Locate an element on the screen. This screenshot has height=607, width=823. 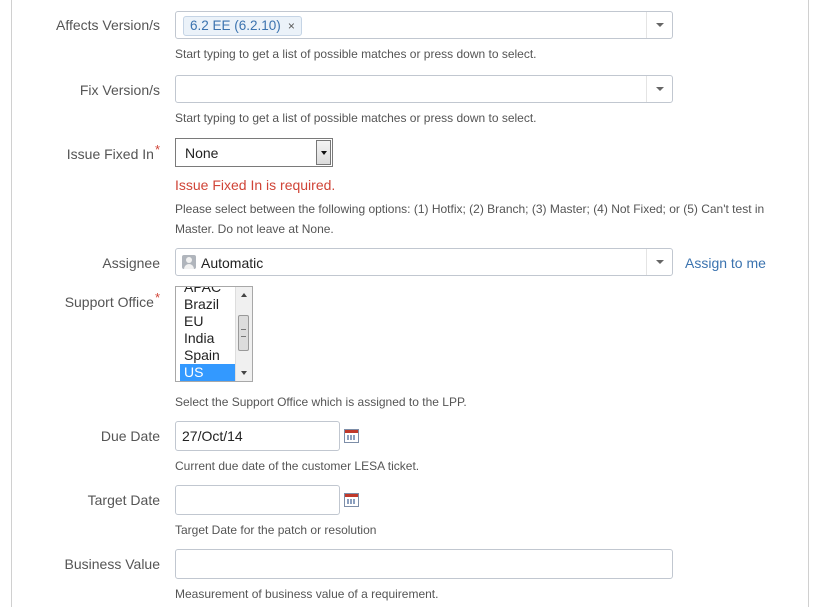
form-border-left is located at coordinates (11, 303).